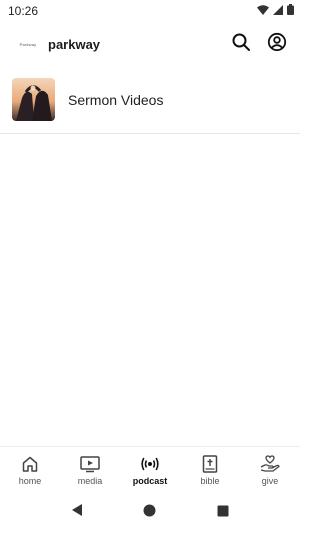 The height and width of the screenshot is (533, 320). I want to click on nav-item-podcast: podcast, so click(150, 469).